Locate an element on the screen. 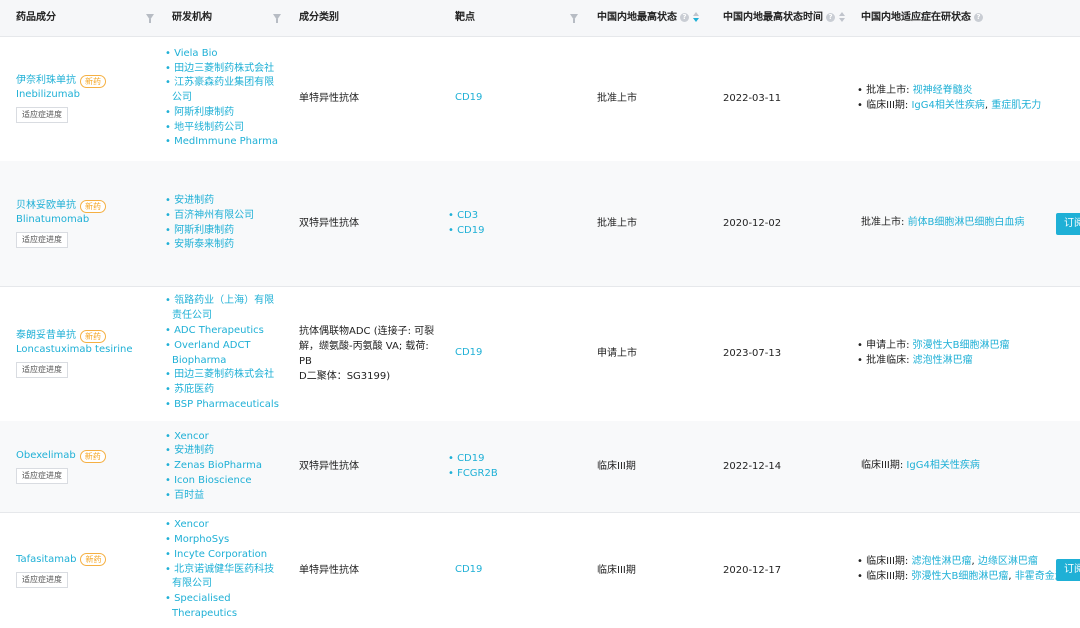  org-item: • Overland ADCT is located at coordinates (227, 346).